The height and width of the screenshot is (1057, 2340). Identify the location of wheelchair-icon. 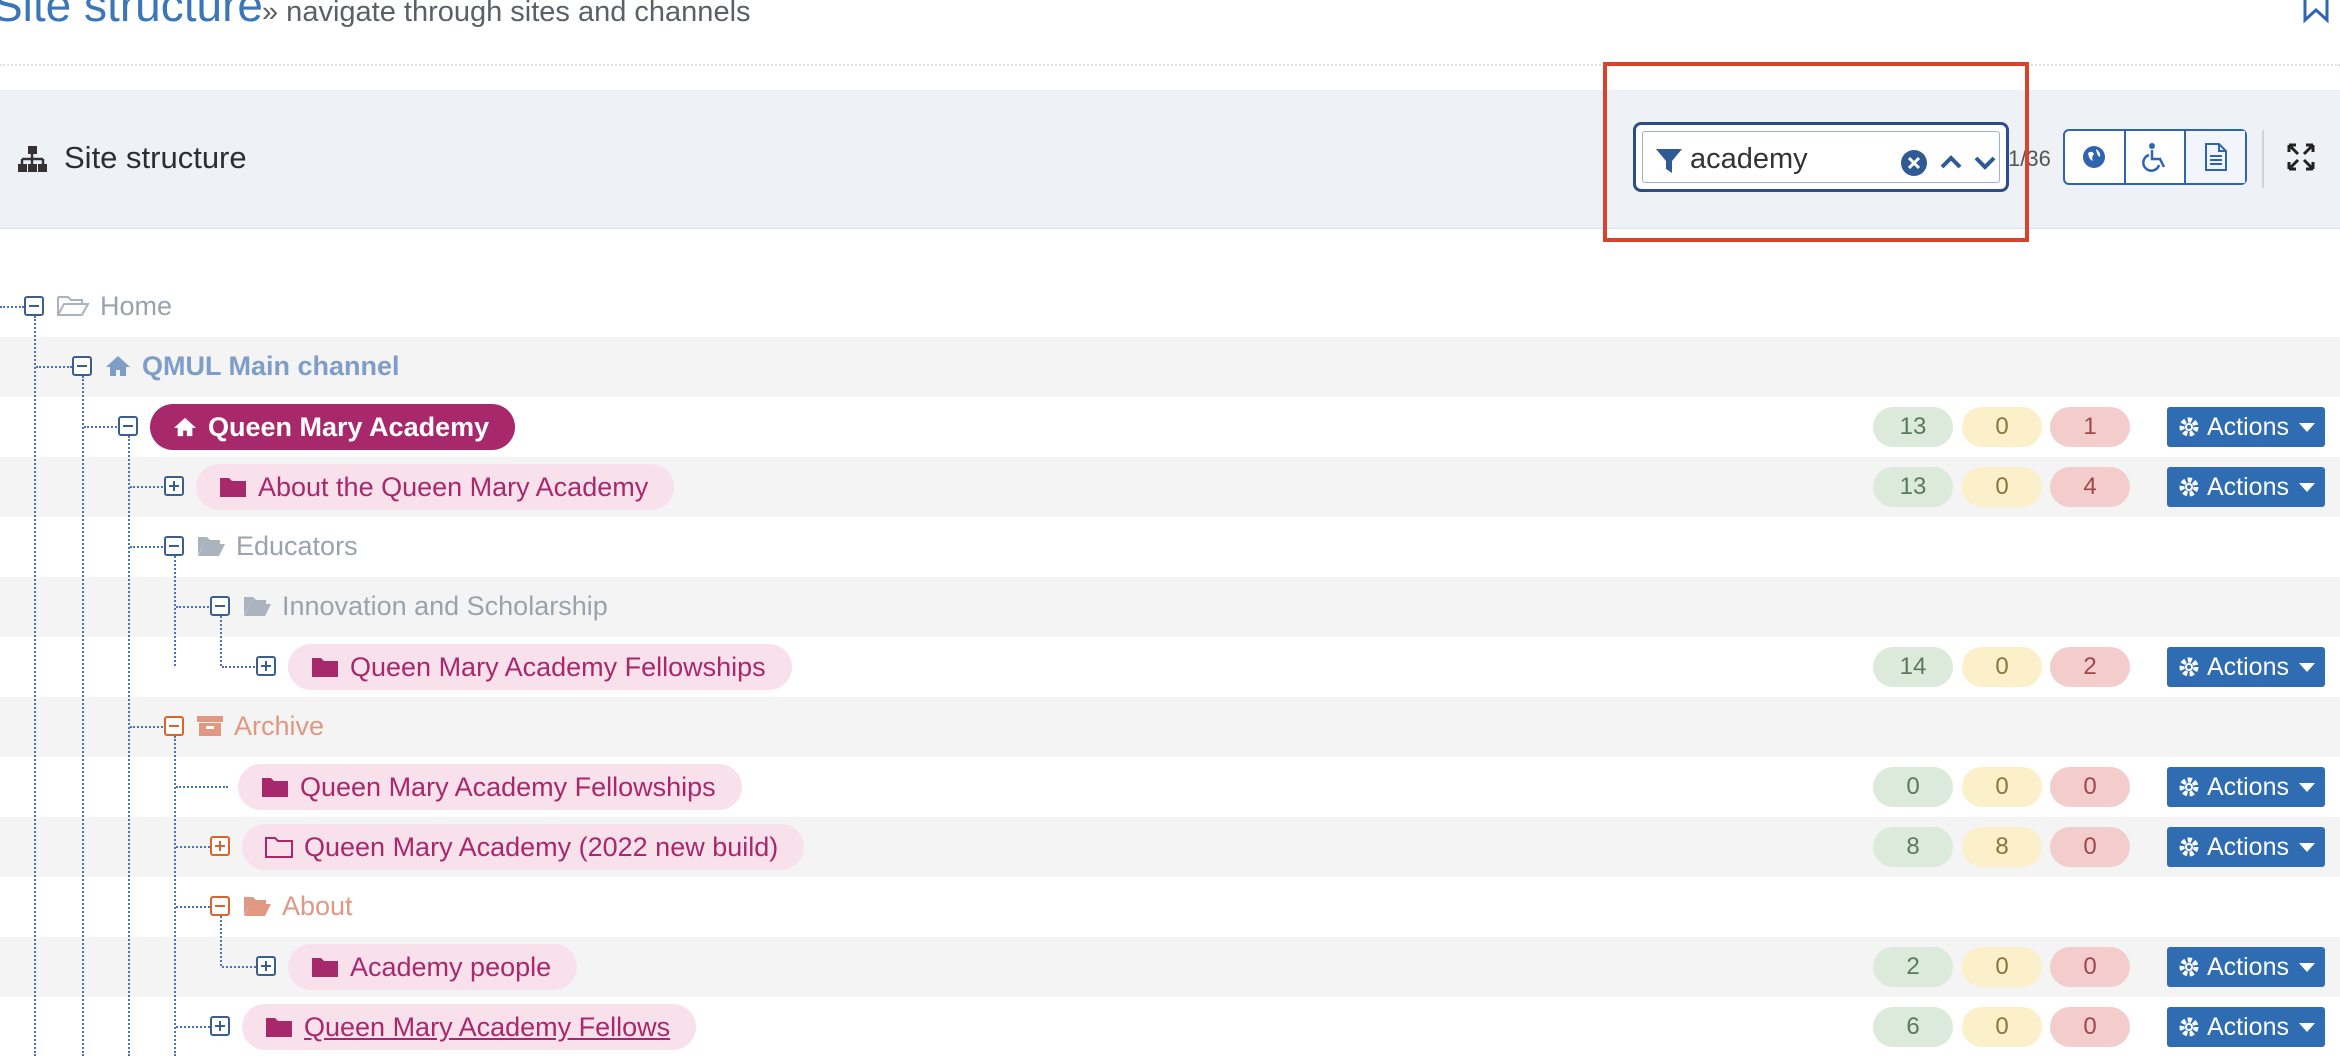
(2154, 157).